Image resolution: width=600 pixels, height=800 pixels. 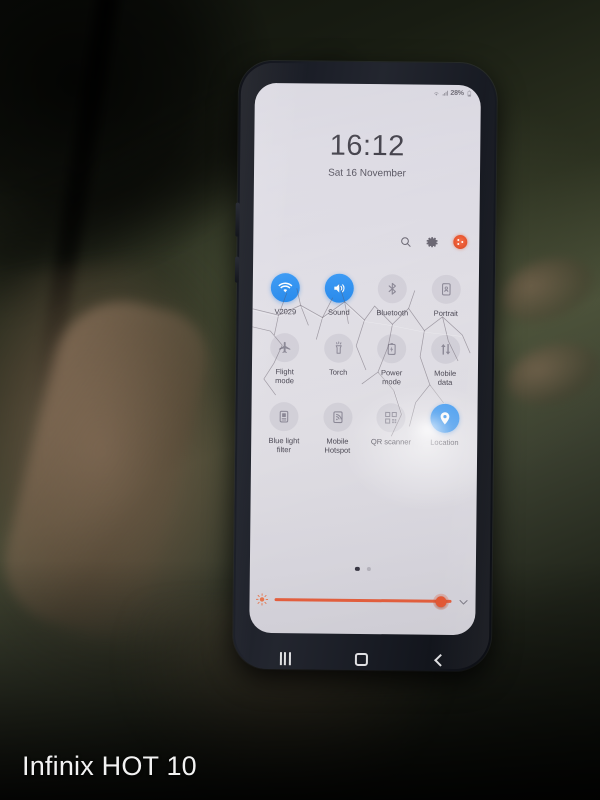 I want to click on chevron-down-icon, so click(x=463, y=601).